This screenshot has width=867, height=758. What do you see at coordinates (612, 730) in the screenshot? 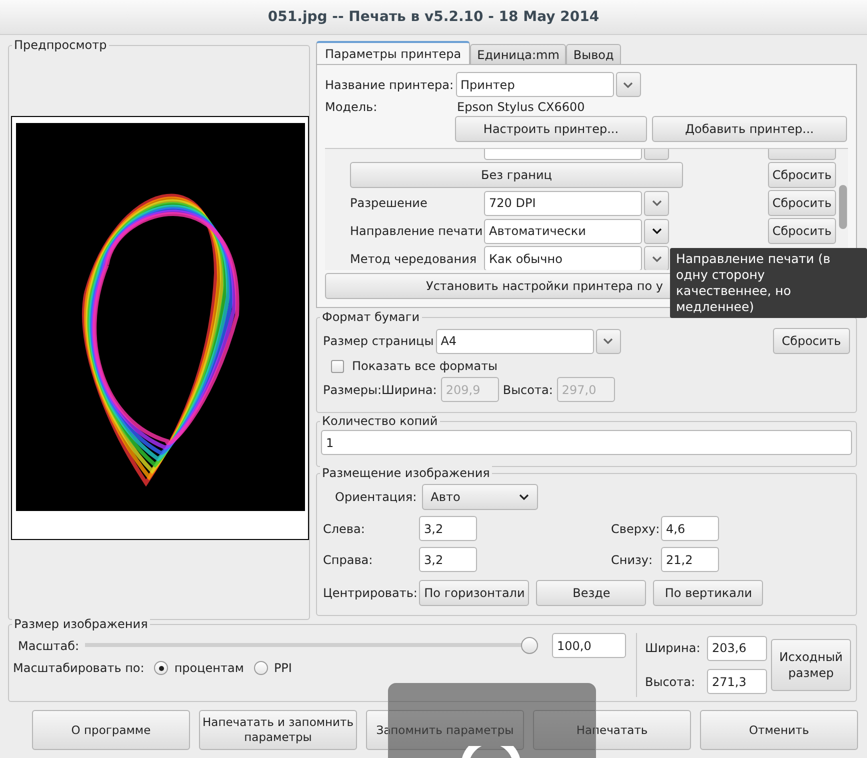
I see `dialog-button: Напечатать` at bounding box center [612, 730].